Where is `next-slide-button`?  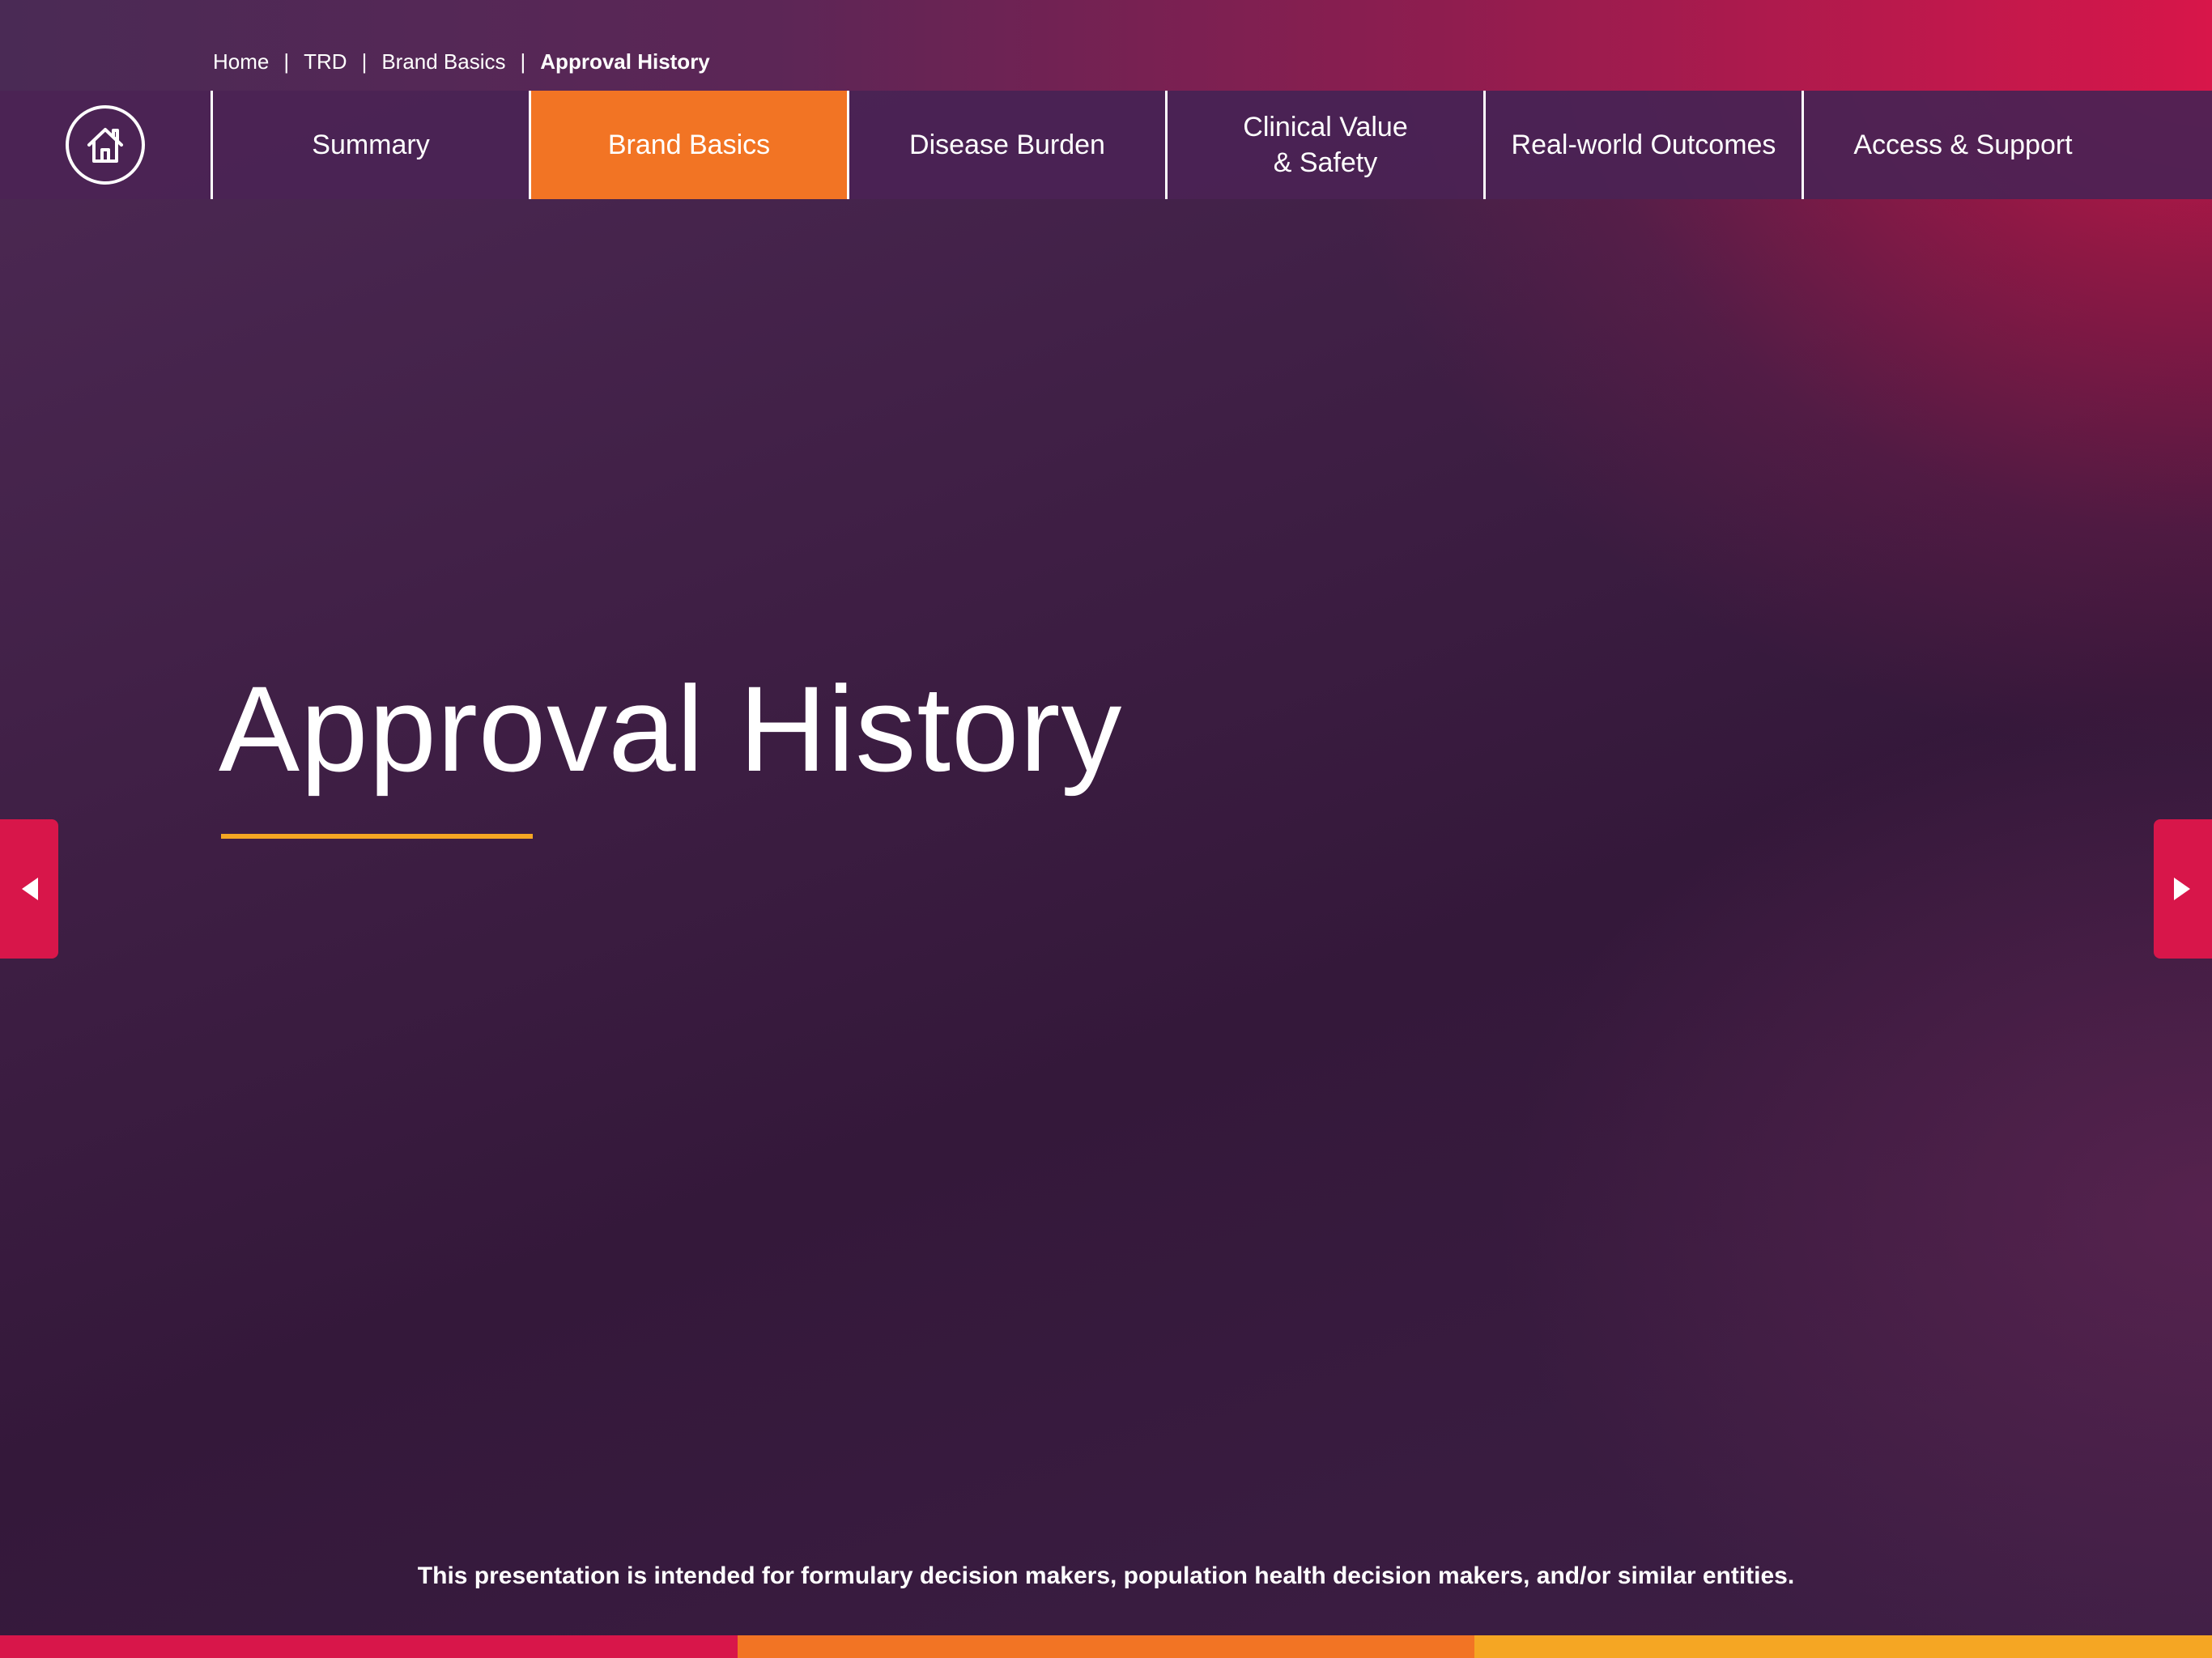
next-slide-button is located at coordinates (2183, 889).